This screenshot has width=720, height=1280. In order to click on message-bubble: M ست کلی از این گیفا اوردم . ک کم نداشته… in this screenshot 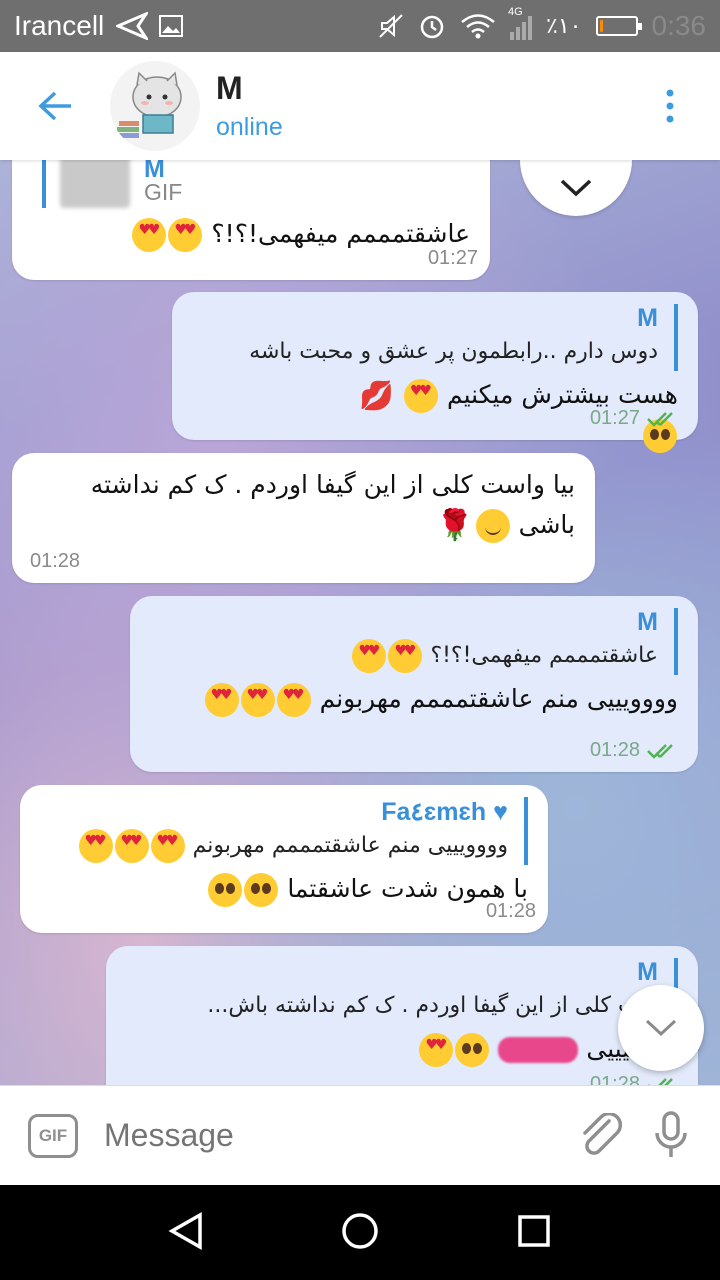, I will do `click(402, 1015)`.